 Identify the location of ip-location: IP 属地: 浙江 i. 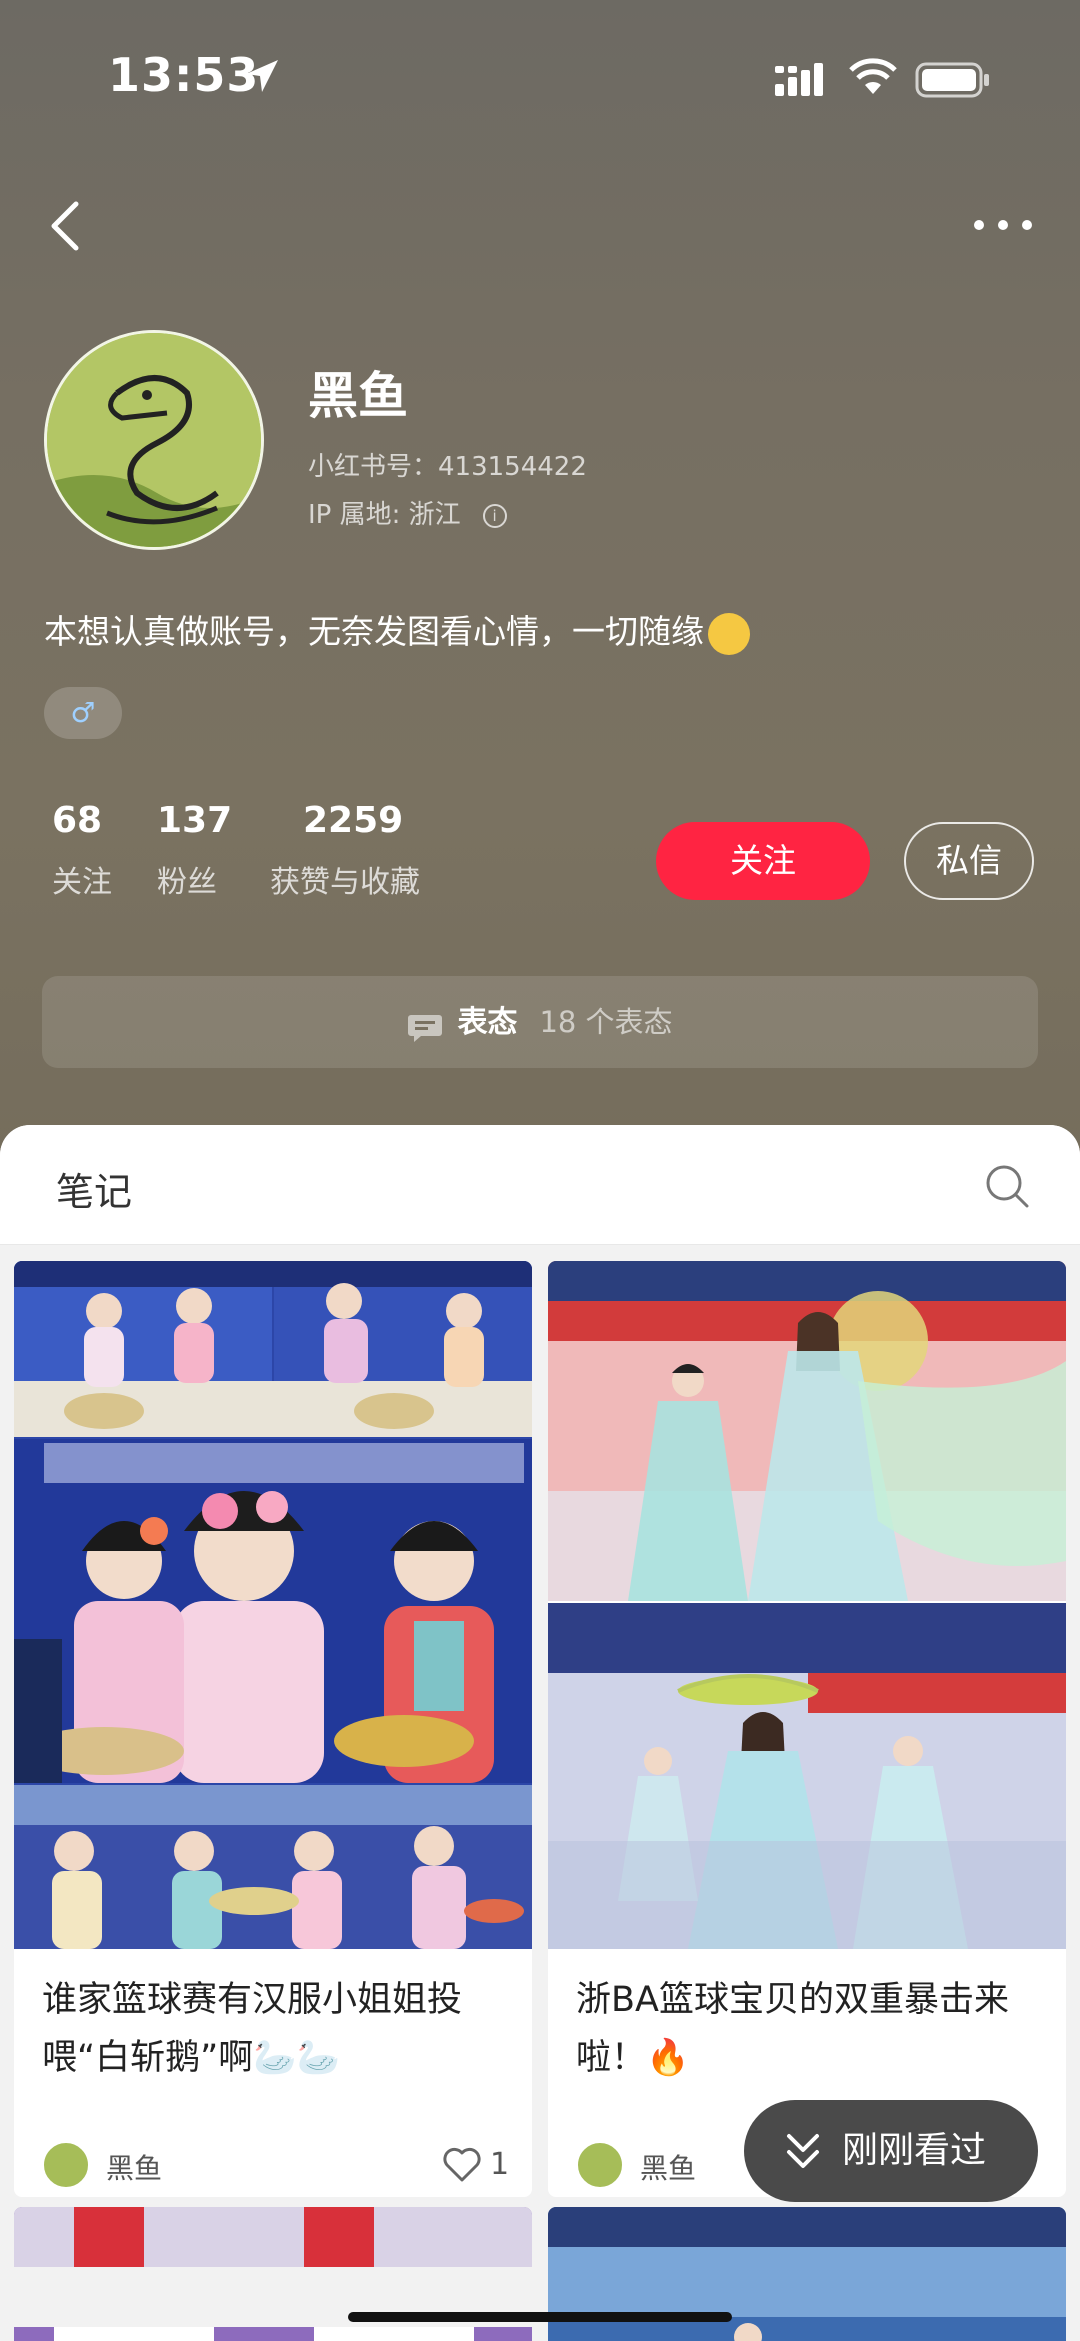
(407, 512).